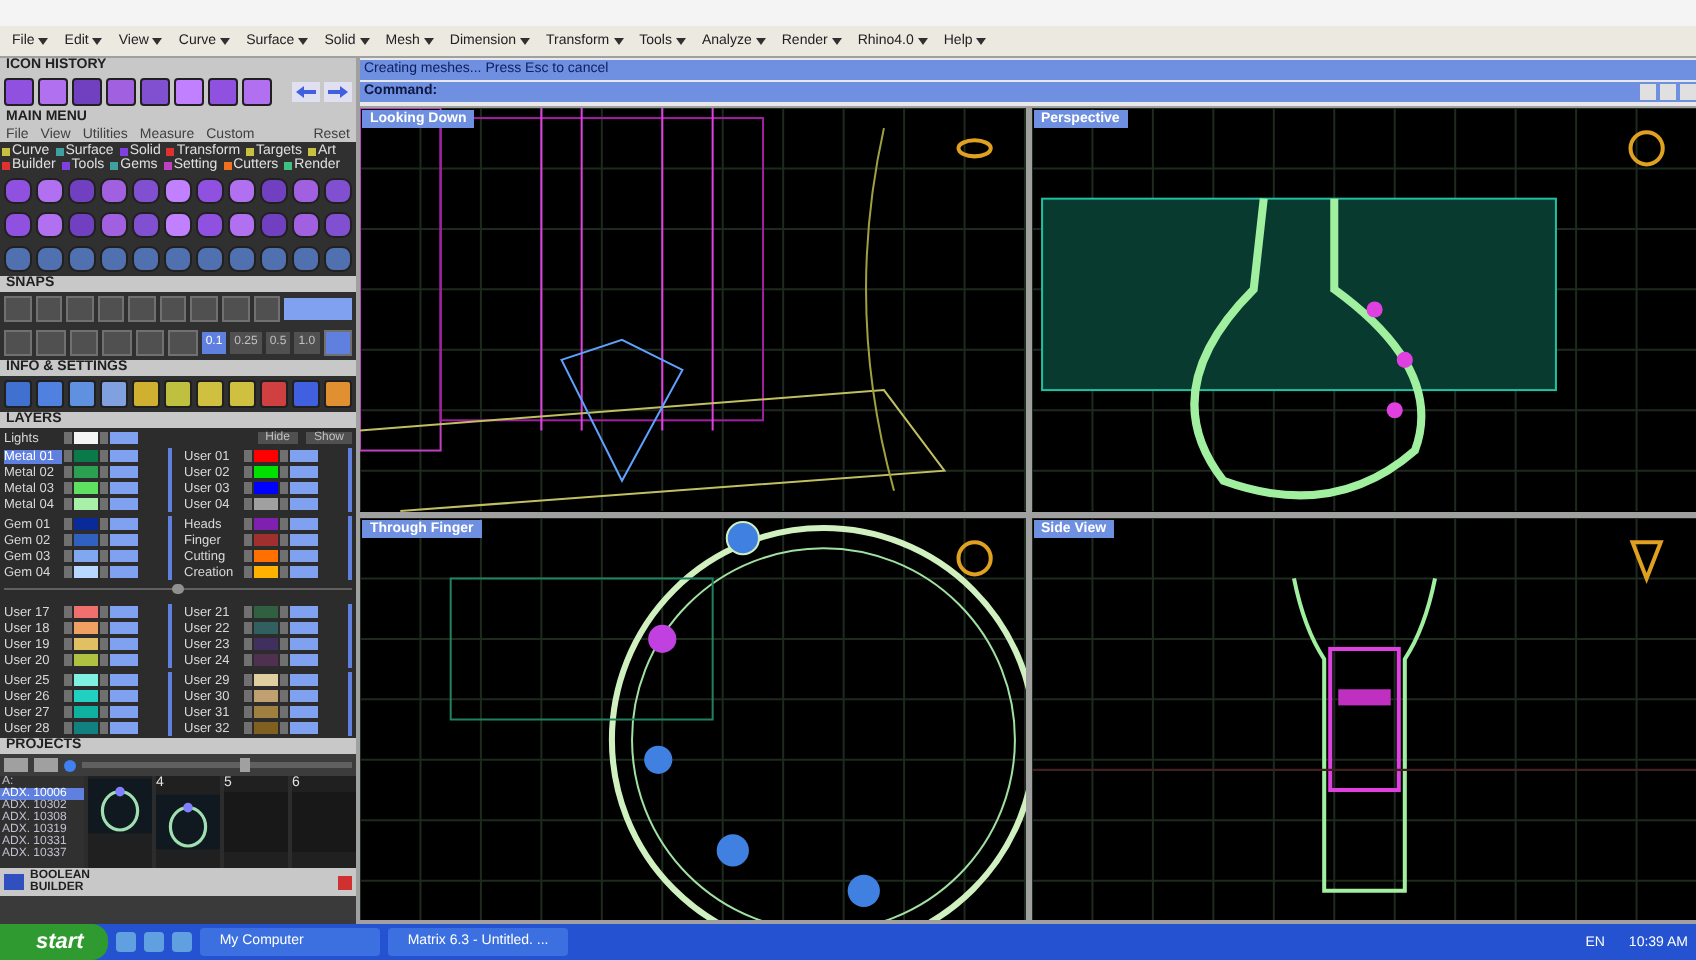 This screenshot has width=1696, height=960. I want to click on zoom-slider, so click(217, 765).